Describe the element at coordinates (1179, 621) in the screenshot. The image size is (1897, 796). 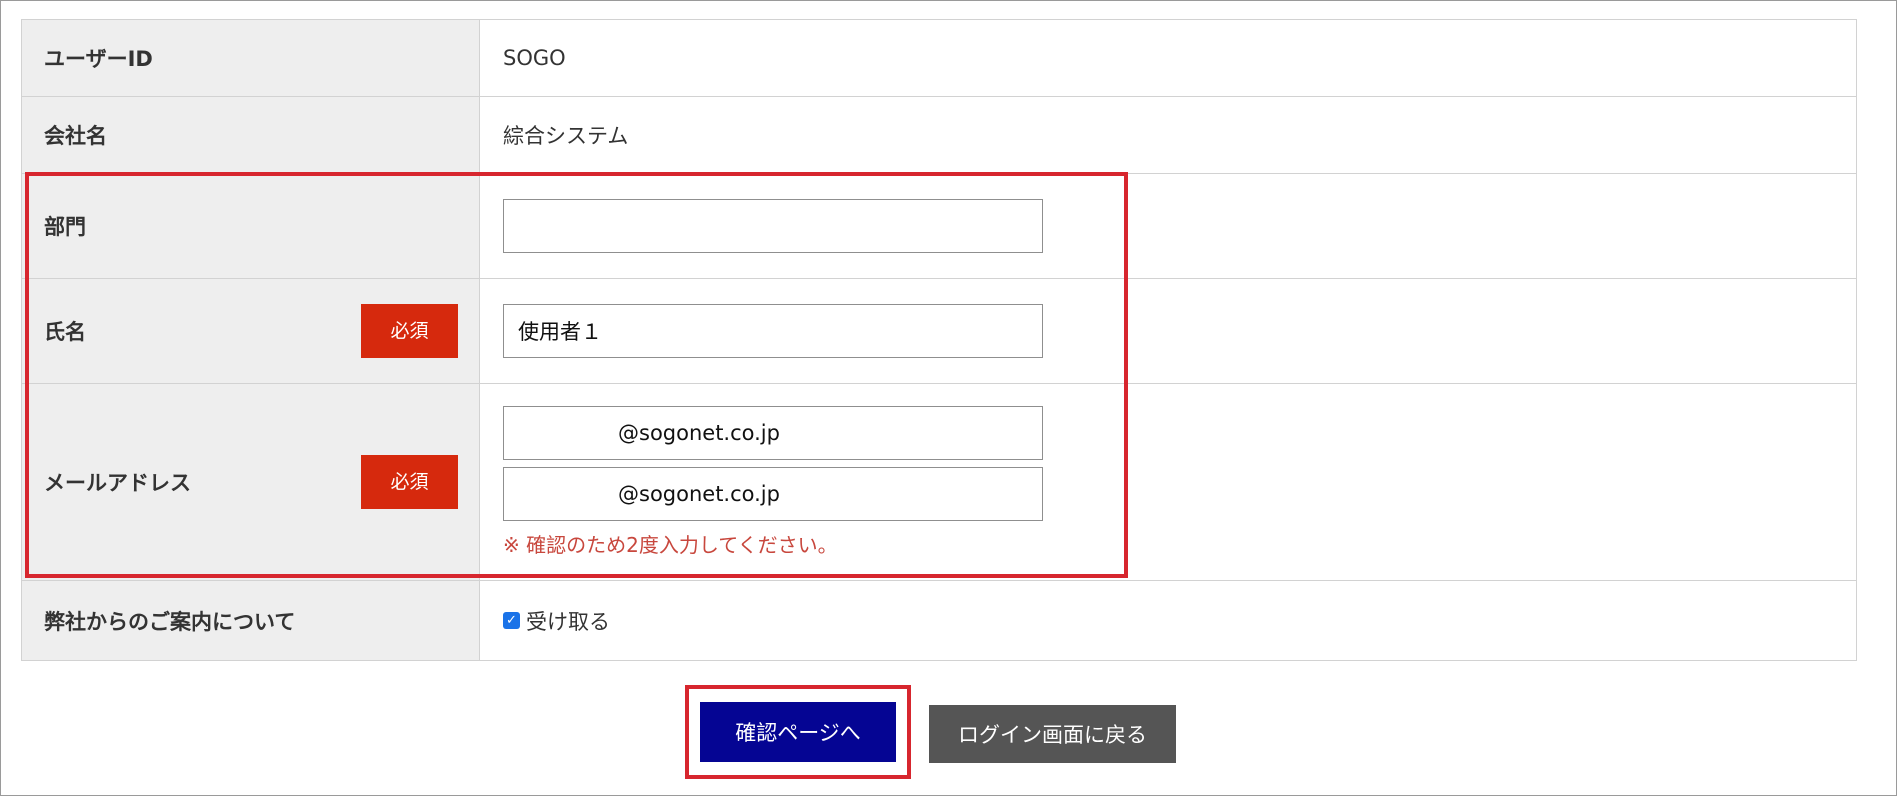
I see `newsletter-option: ✓ 受け取る` at that location.